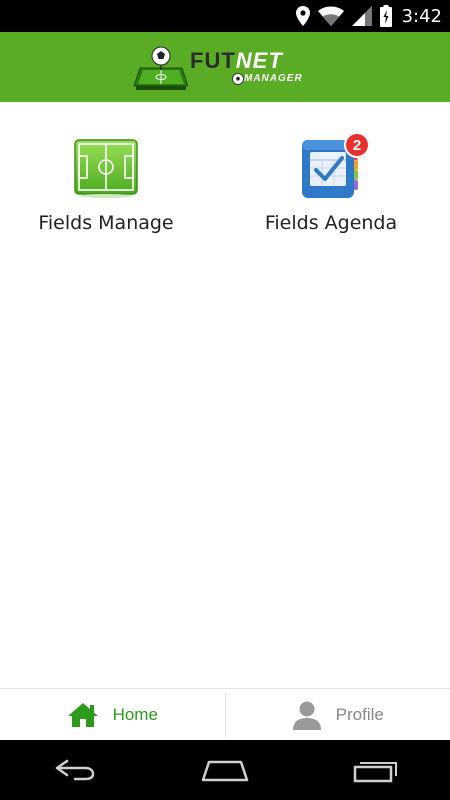 The width and height of the screenshot is (450, 800). I want to click on calendar-check-icon: 2, so click(334, 165).